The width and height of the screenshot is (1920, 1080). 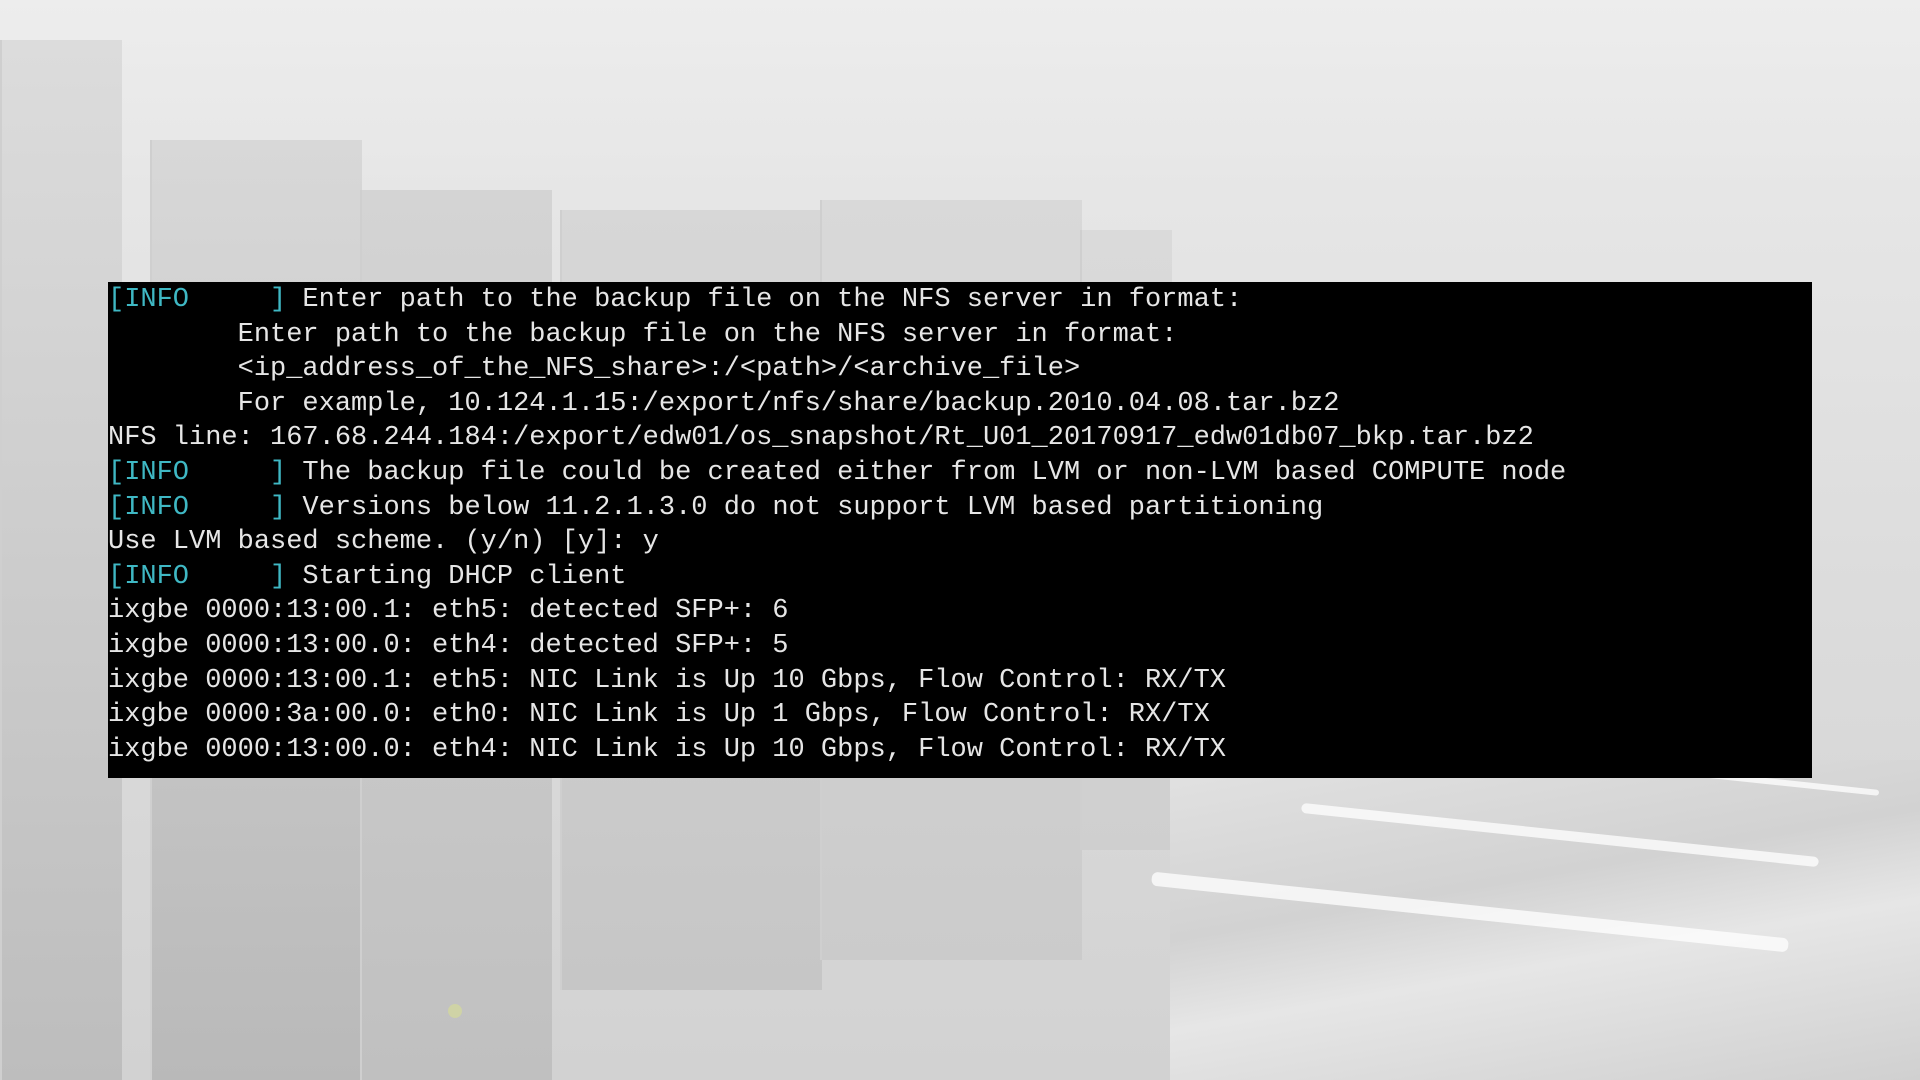 What do you see at coordinates (61, 560) in the screenshot?
I see `server-rack` at bounding box center [61, 560].